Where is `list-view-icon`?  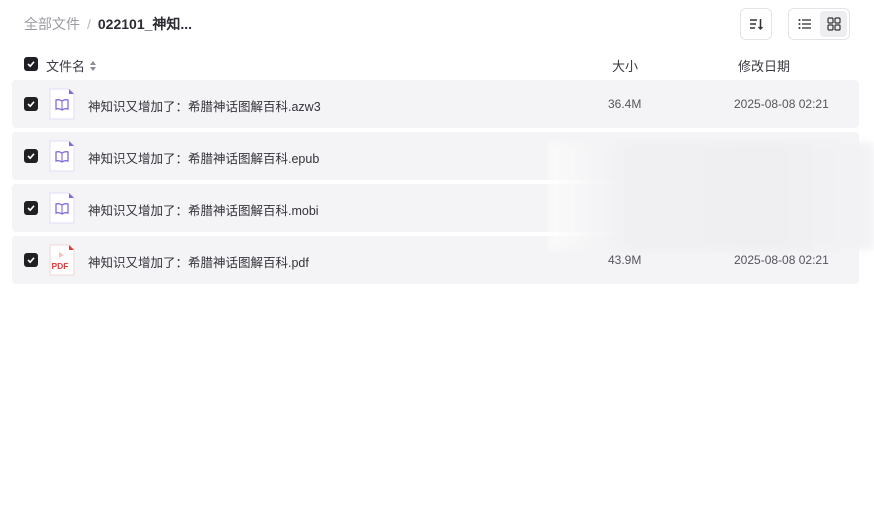
list-view-icon is located at coordinates (804, 24).